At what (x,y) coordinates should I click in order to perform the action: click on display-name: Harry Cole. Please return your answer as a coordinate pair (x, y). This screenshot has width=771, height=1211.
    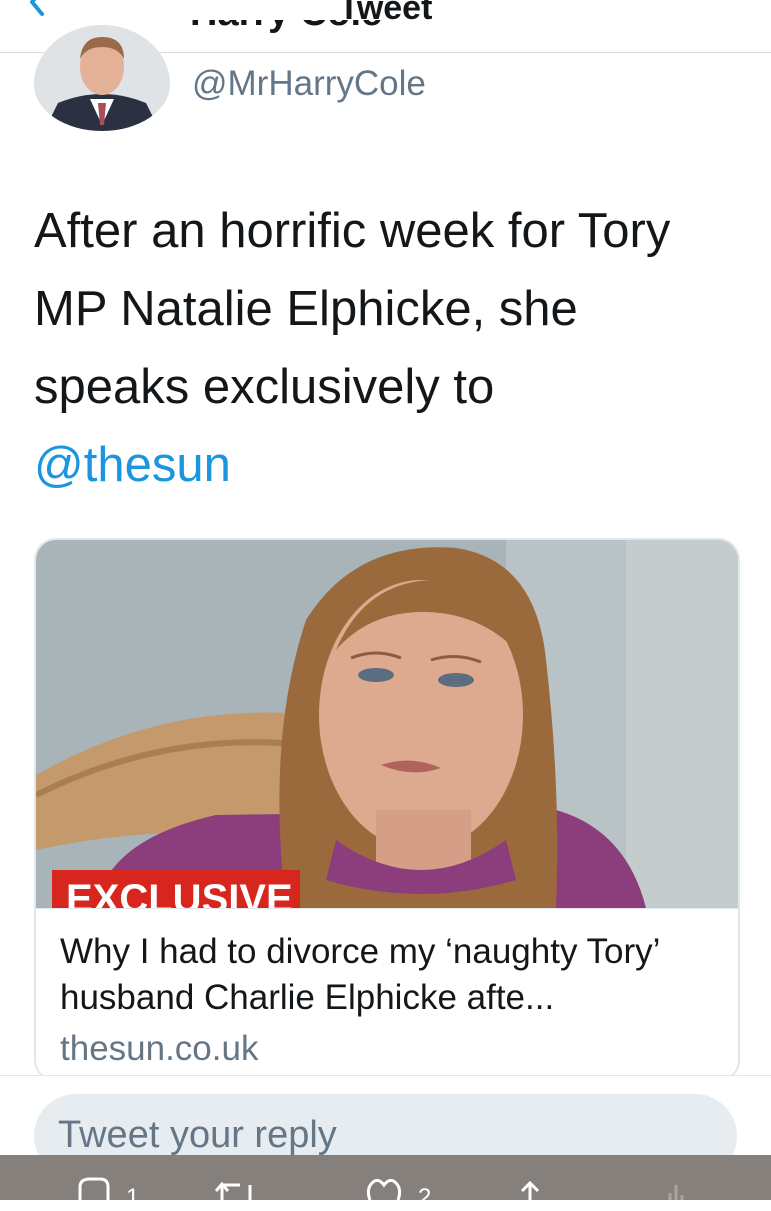
    Looking at the image, I should click on (286, 27).